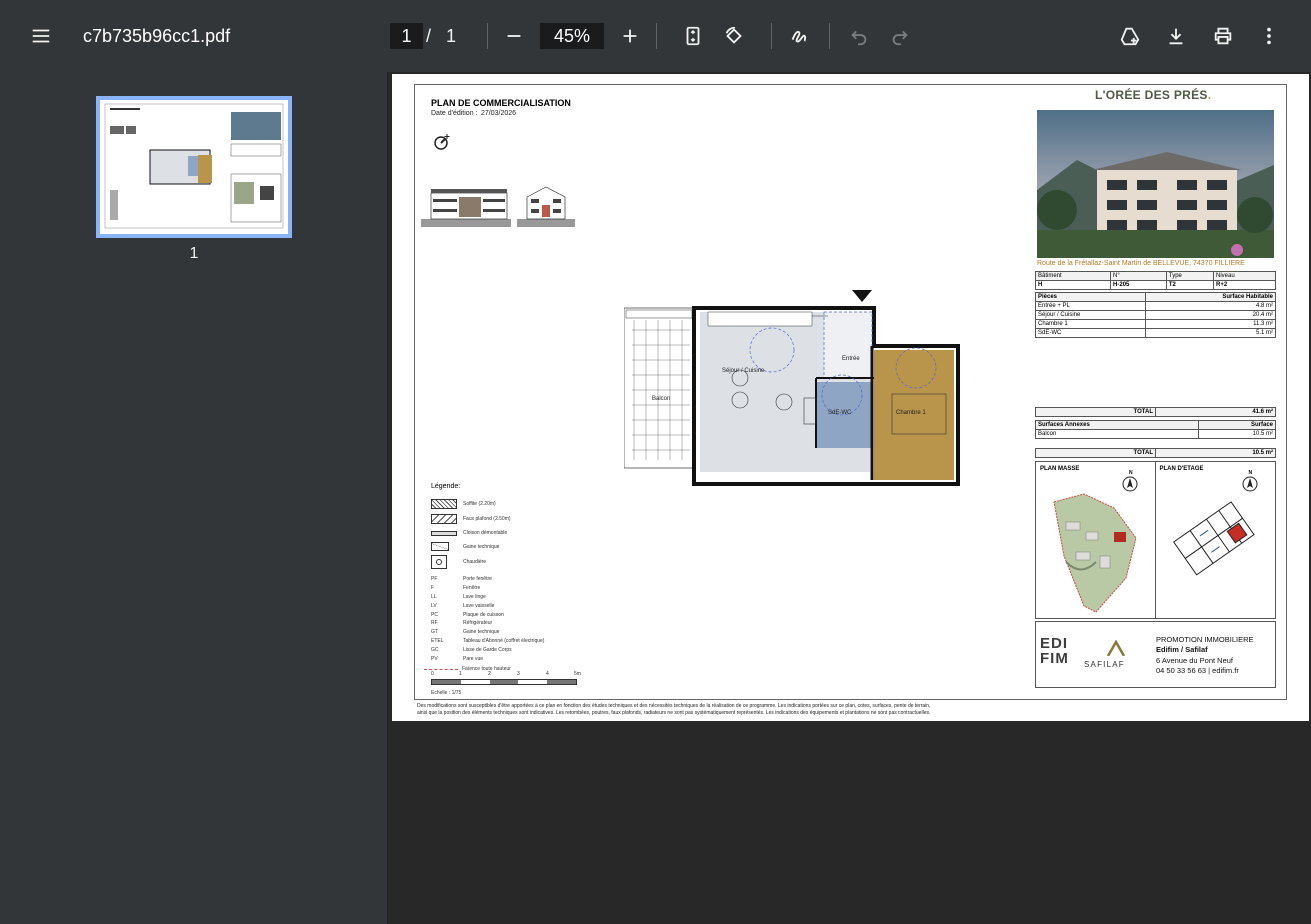 The image size is (1311, 924). What do you see at coordinates (521, 633) in the screenshot?
I see `abbr-row: GT Gaine technique` at bounding box center [521, 633].